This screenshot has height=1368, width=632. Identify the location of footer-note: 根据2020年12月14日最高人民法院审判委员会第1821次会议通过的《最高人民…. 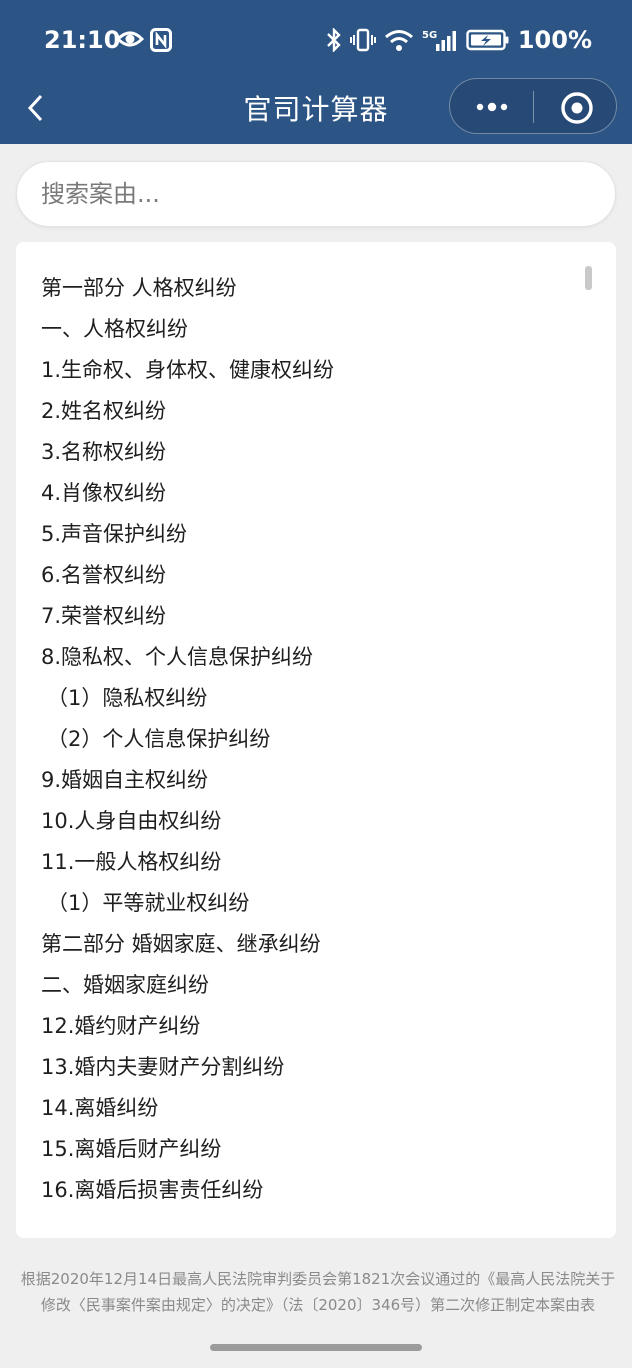
(318, 1292).